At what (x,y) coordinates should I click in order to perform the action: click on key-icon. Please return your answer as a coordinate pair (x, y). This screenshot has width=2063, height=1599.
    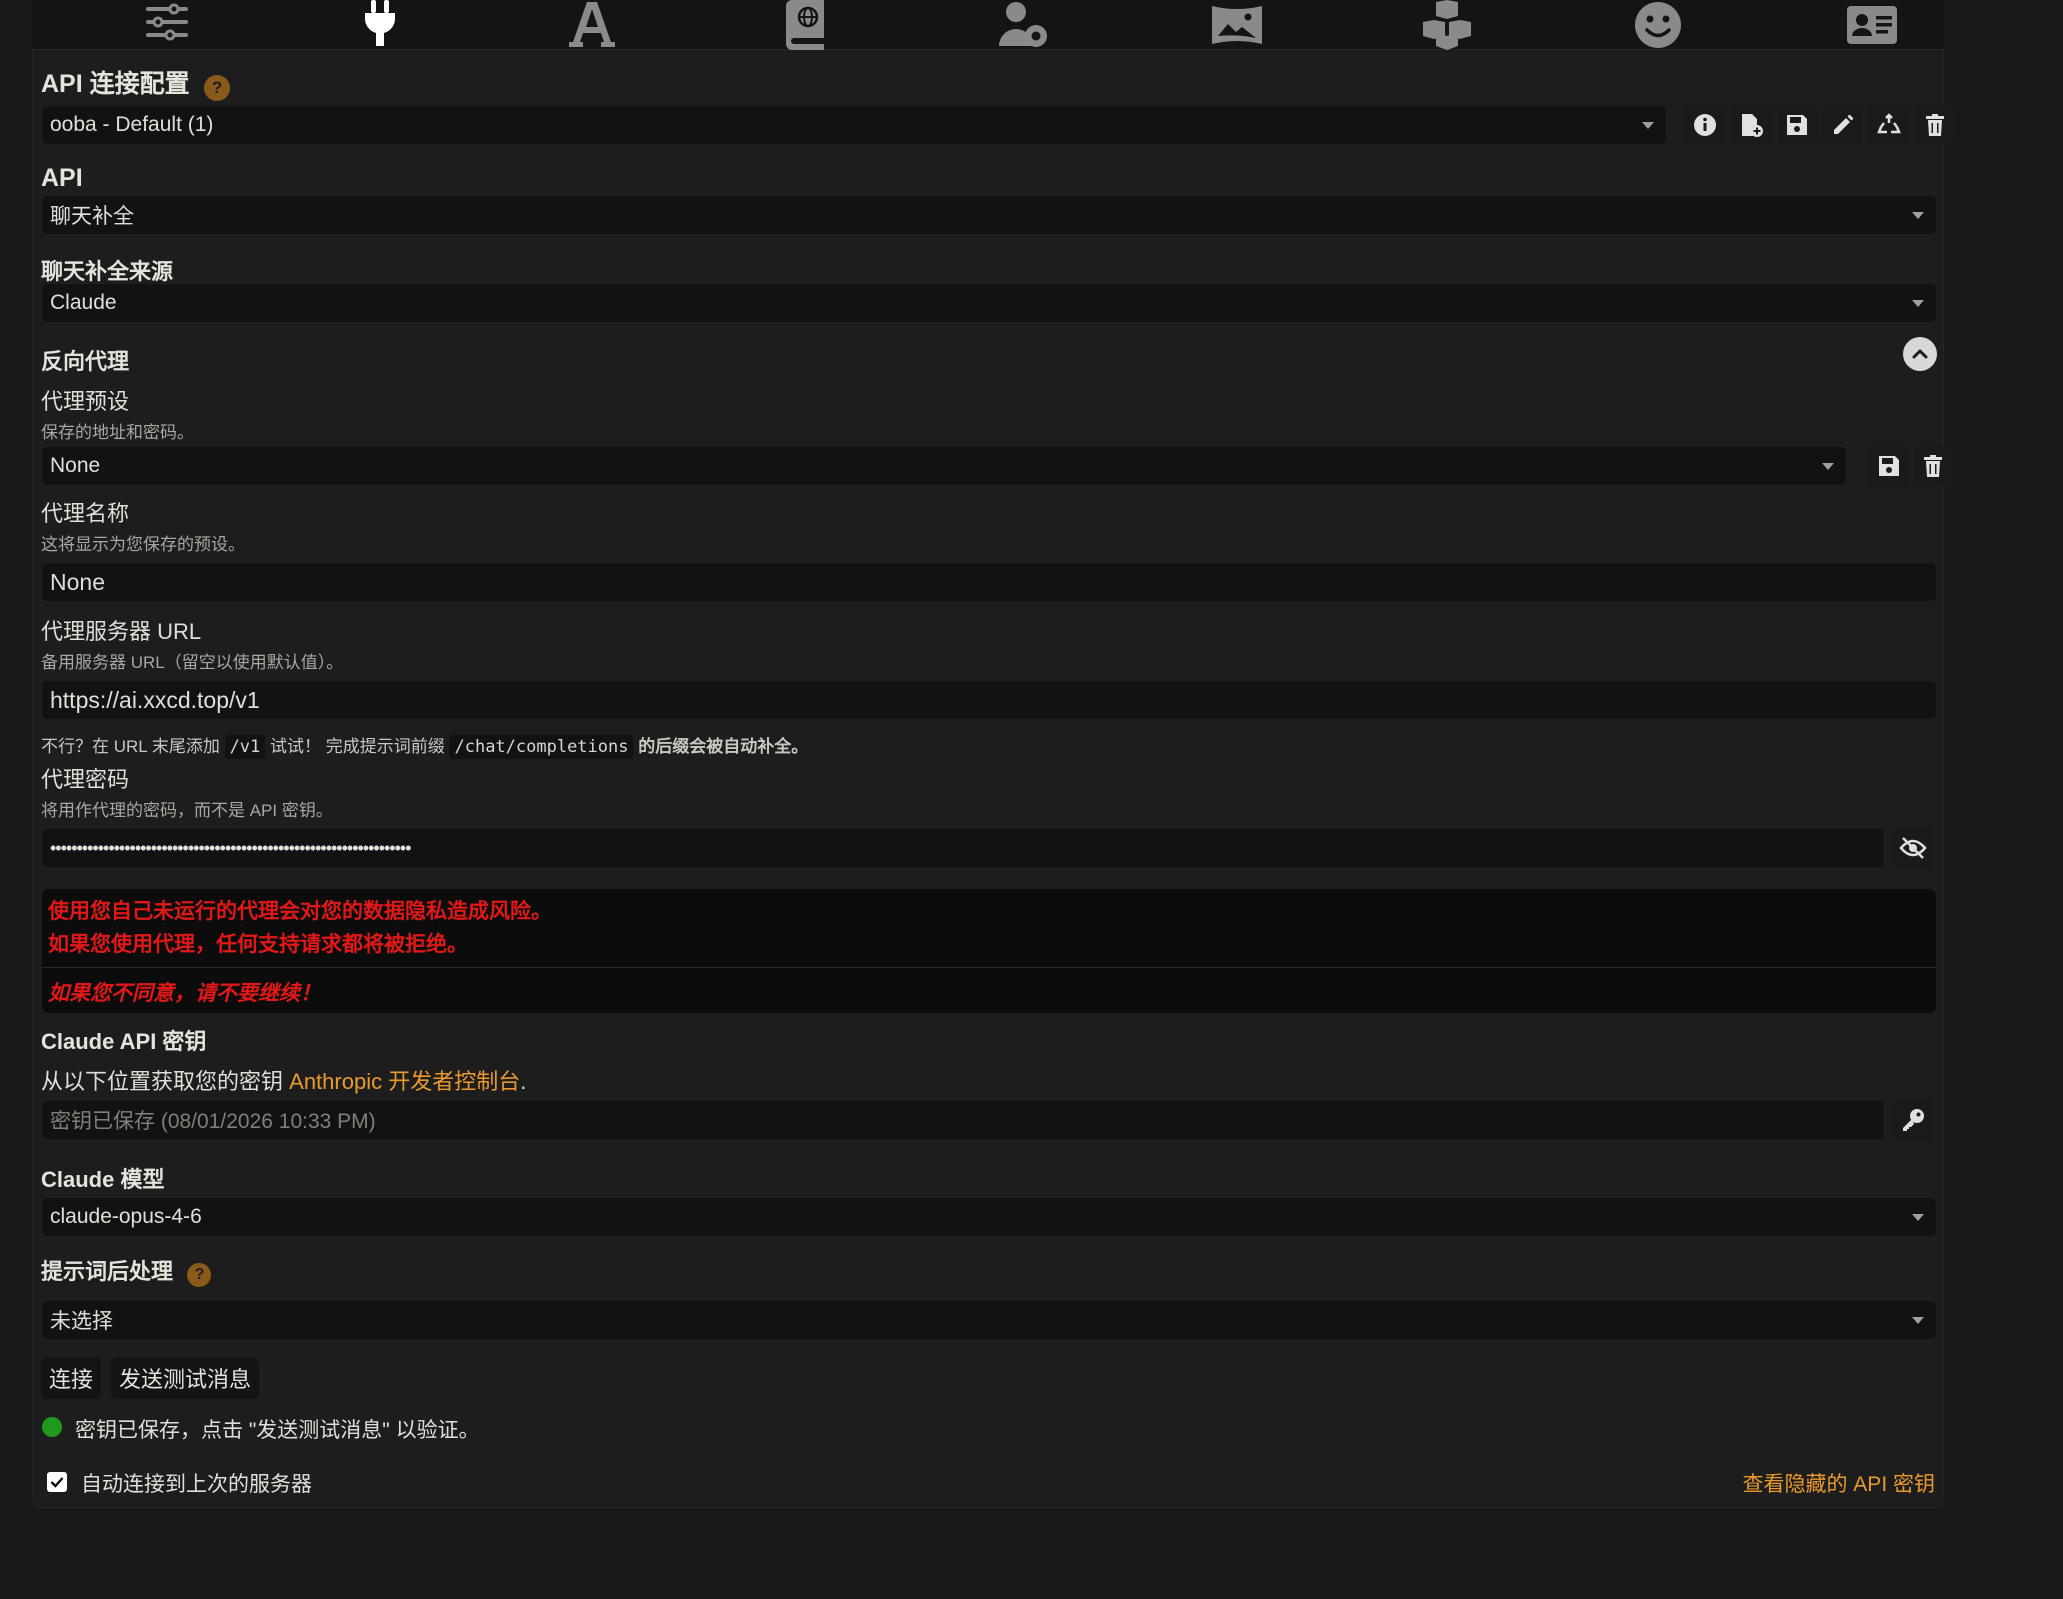
    Looking at the image, I should click on (1913, 1120).